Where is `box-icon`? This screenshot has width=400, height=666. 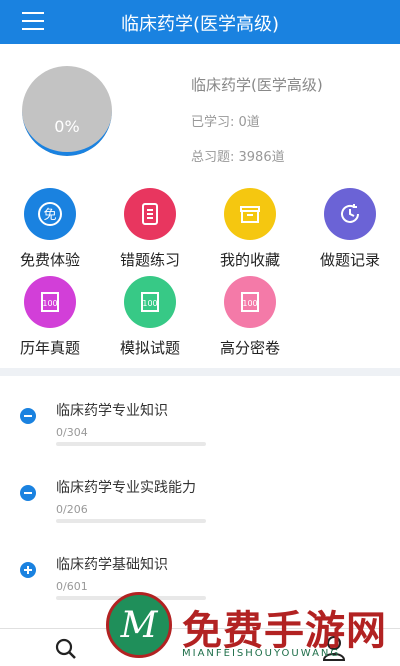 box-icon is located at coordinates (250, 214).